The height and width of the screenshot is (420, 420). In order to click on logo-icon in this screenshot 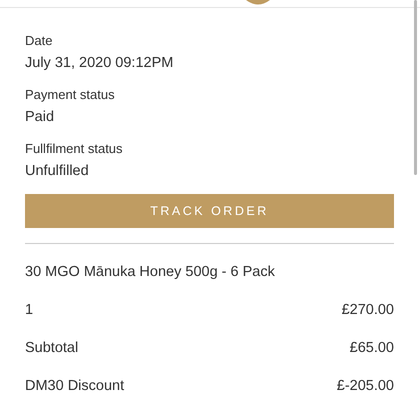, I will do `click(258, 2)`.